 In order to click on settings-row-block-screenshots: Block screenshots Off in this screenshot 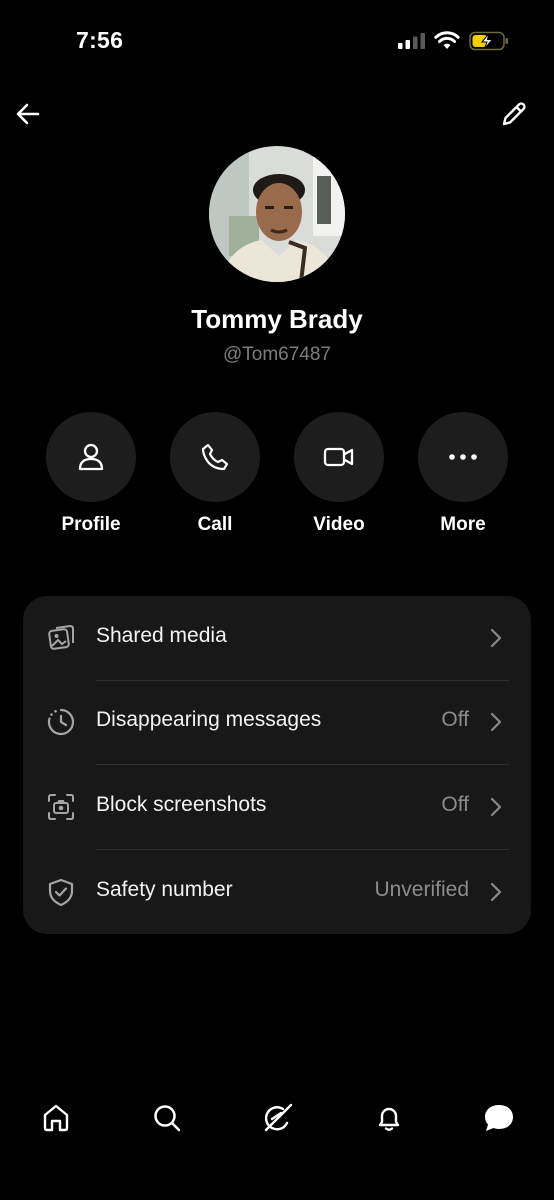, I will do `click(277, 807)`.